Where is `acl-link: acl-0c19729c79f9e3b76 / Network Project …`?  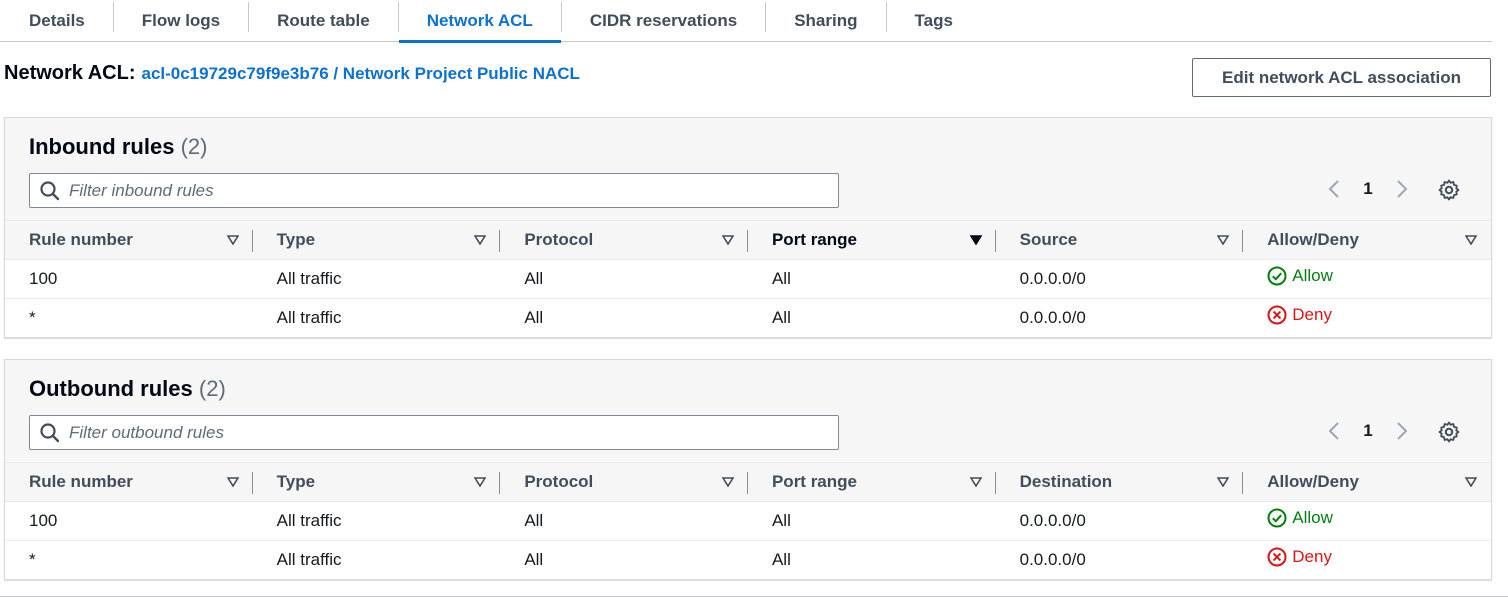 acl-link: acl-0c19729c79f9e3b76 / Network Project … is located at coordinates (360, 74).